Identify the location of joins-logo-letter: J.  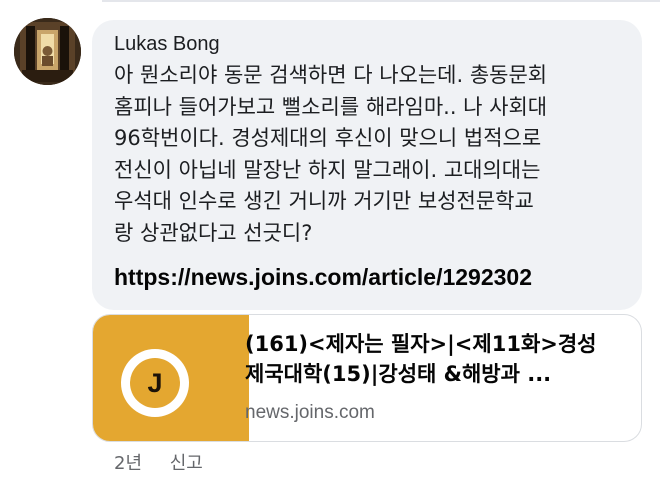
(154, 383).